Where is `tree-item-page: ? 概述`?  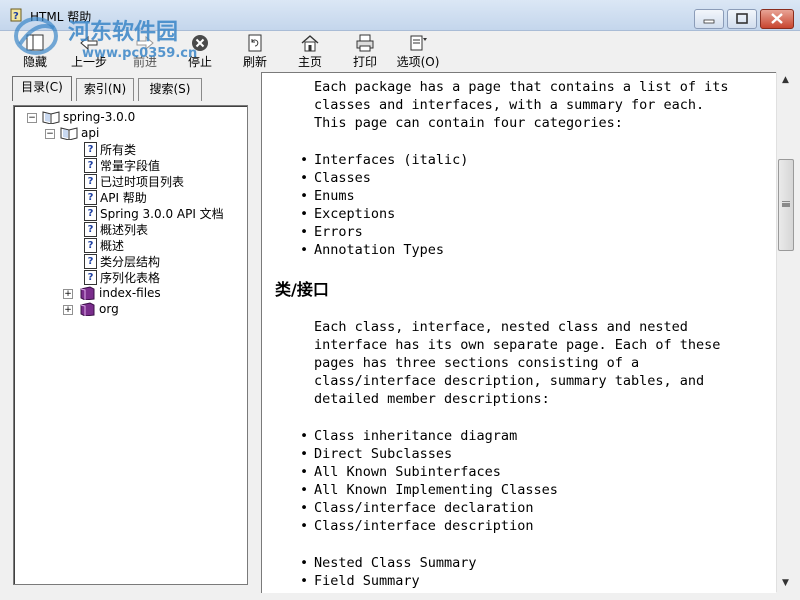
tree-item-page: ? 概述 is located at coordinates (104, 245).